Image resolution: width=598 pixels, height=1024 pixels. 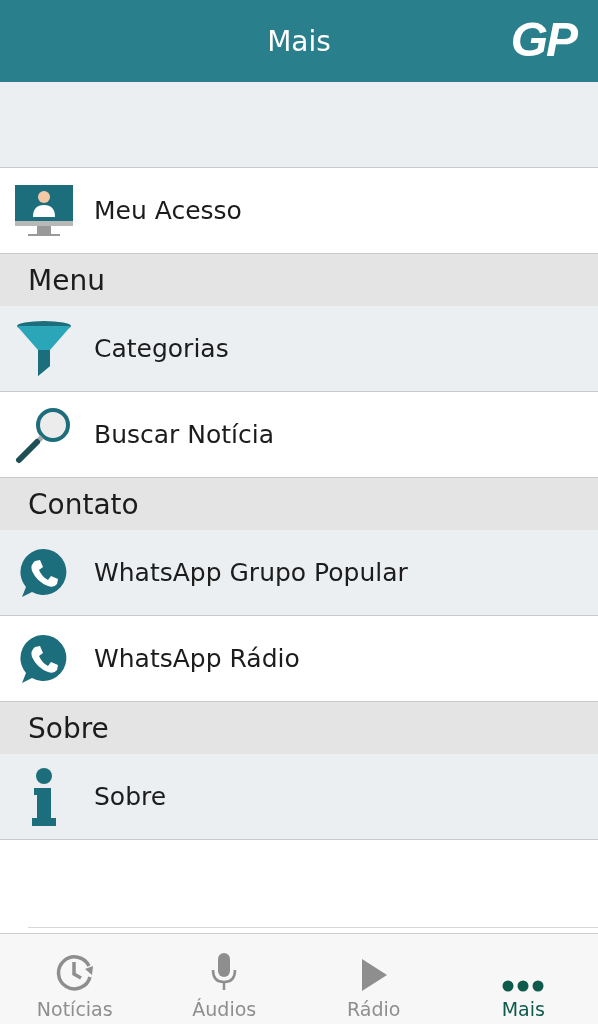 What do you see at coordinates (299, 728) in the screenshot?
I see `section-header: Sobre` at bounding box center [299, 728].